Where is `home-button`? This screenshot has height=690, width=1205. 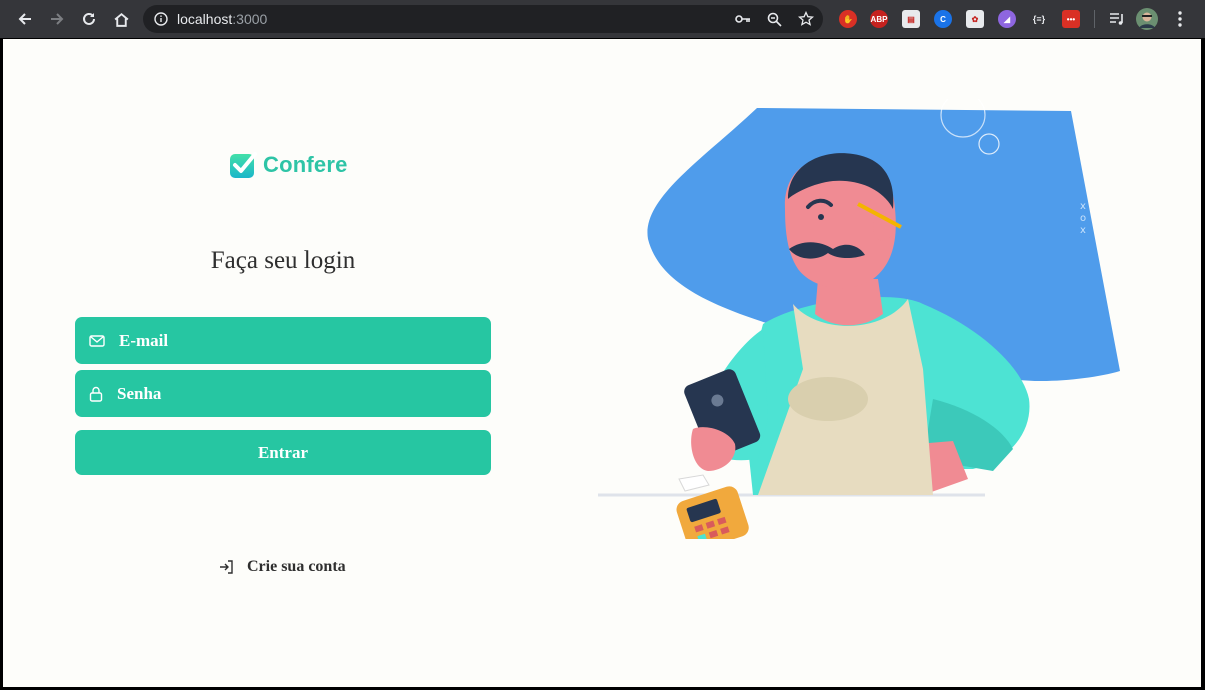
home-button is located at coordinates (121, 19).